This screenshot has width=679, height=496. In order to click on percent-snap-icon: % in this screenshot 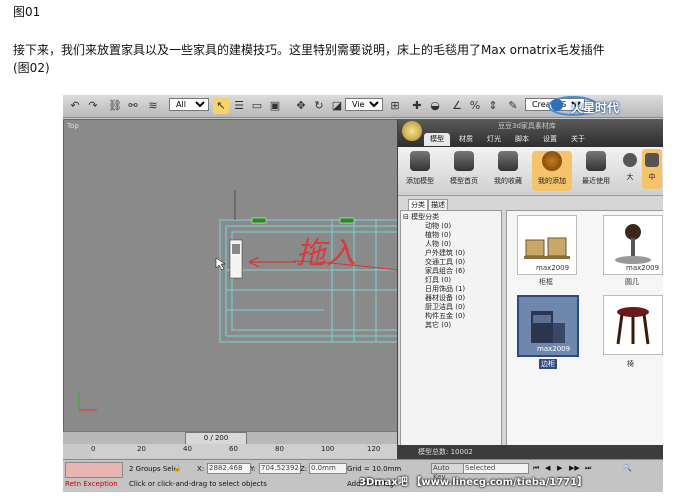, I will do `click(475, 106)`.